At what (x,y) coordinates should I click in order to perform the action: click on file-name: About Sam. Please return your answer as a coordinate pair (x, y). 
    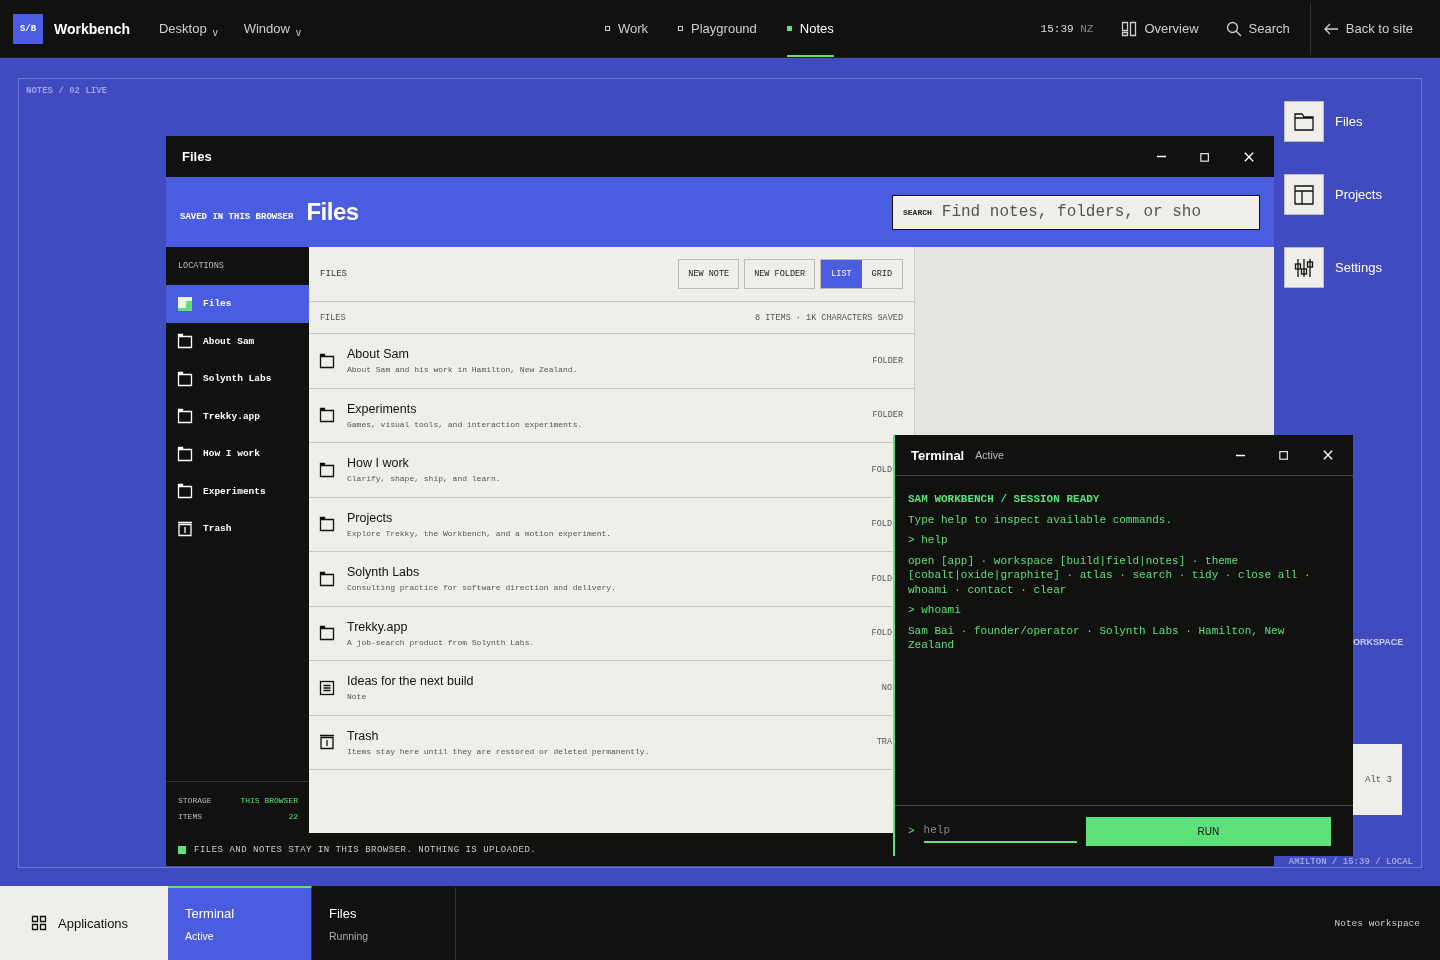
    Looking at the image, I should click on (378, 354).